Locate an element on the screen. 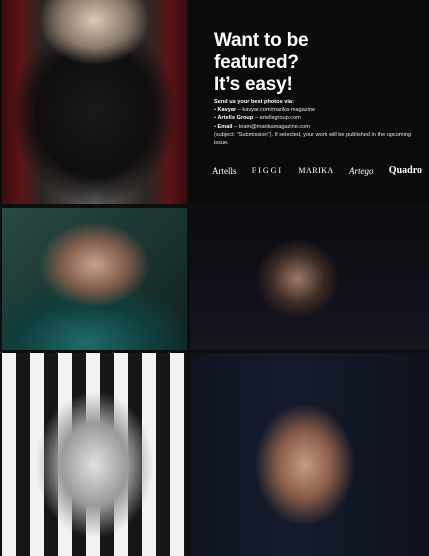 The height and width of the screenshot is (556, 429). submission-option-kavyar: • Kavyar – kavyar.com/marika-magazine is located at coordinates (265, 110).